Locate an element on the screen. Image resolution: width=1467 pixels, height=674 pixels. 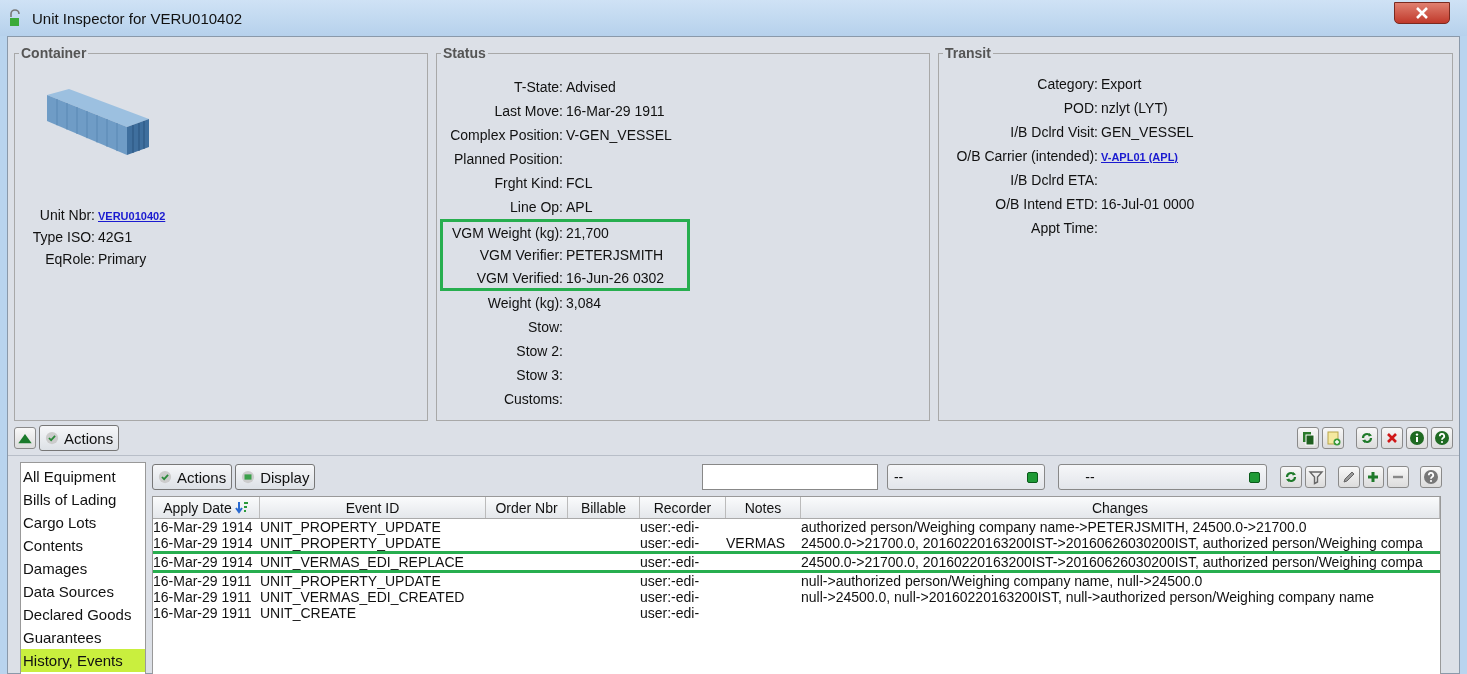
field-label: T-State: is located at coordinates (537, 87).